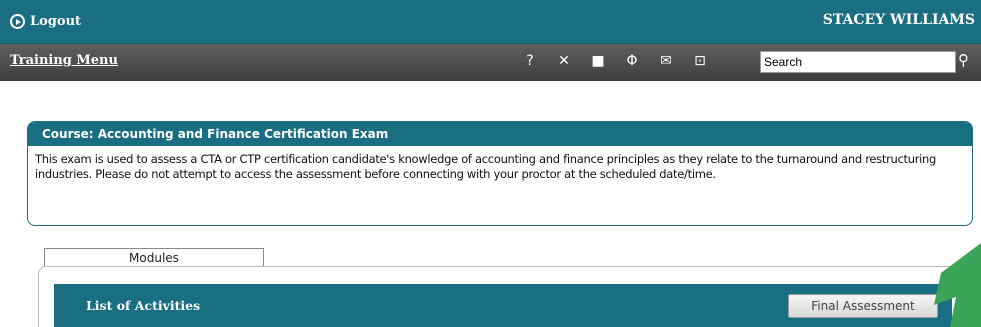 This screenshot has height=327, width=981. Describe the element at coordinates (154, 258) in the screenshot. I see `tab-modules: Modules` at that location.